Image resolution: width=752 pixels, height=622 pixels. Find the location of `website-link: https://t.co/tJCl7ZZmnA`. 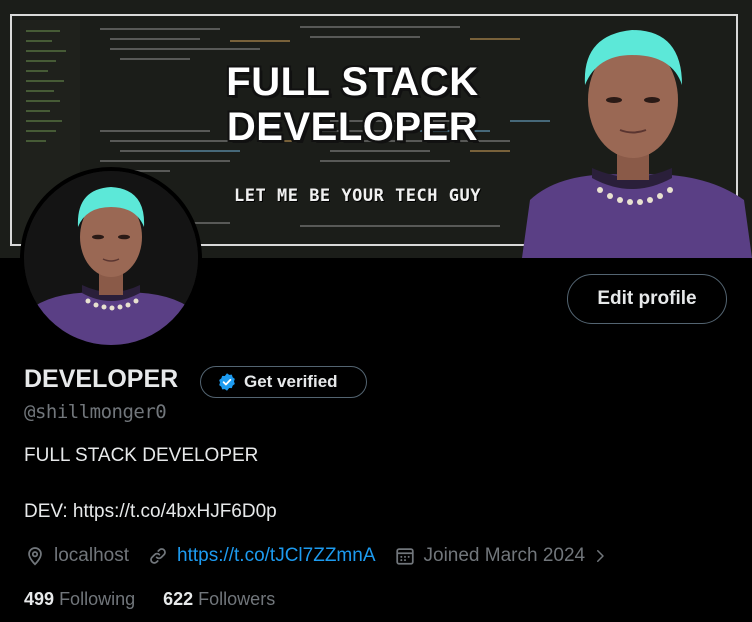

website-link: https://t.co/tJCl7ZZmnA is located at coordinates (276, 556).